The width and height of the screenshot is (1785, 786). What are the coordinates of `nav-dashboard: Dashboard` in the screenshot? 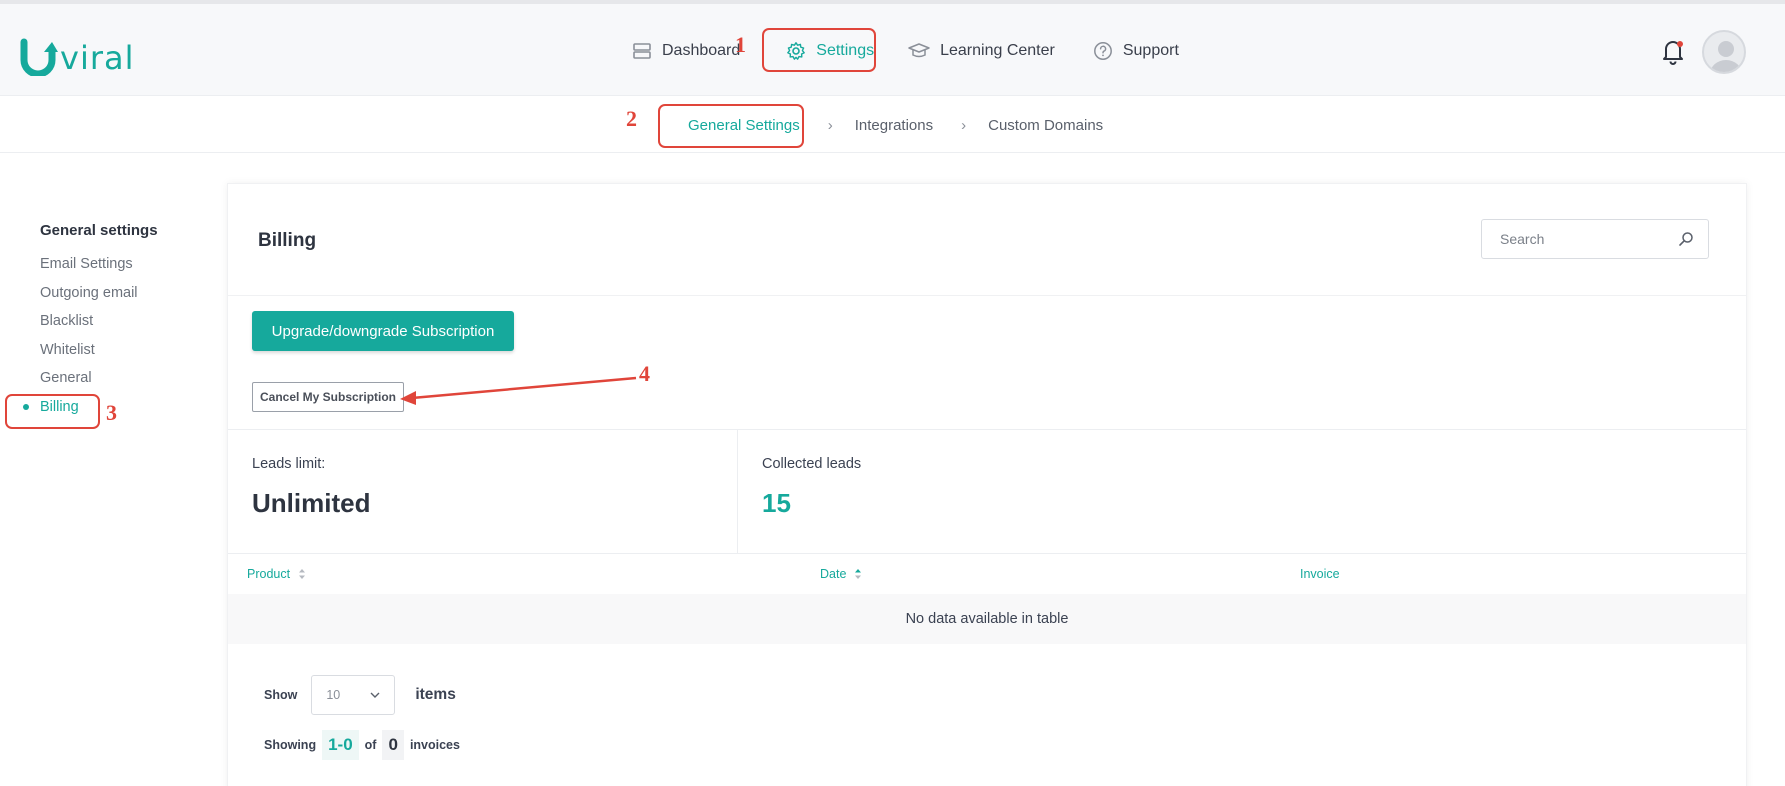 It's located at (686, 51).